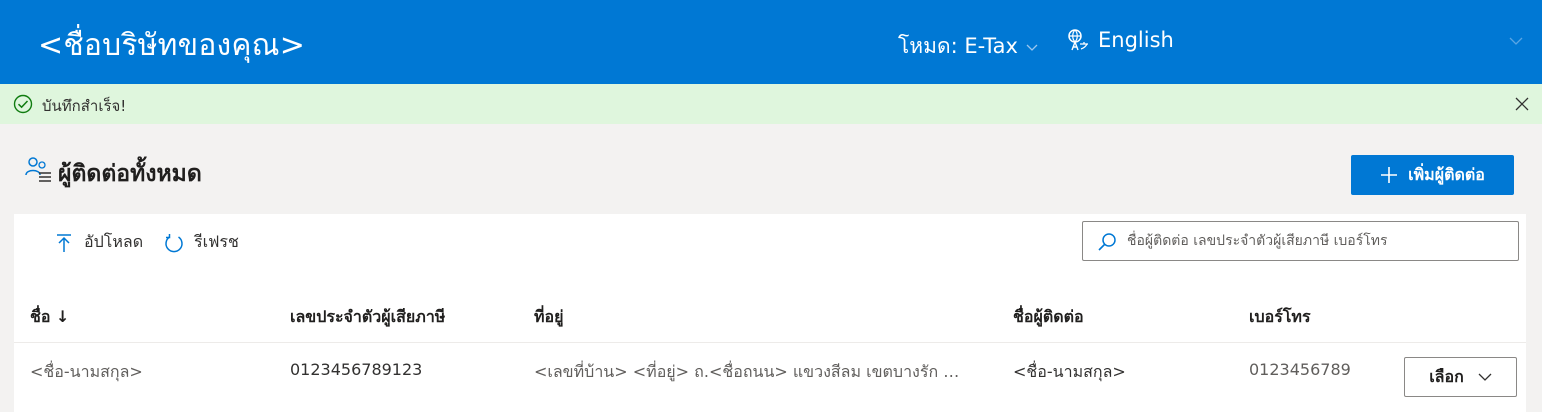  Describe the element at coordinates (356, 369) in the screenshot. I see `cell-tax-id: 0123456789123` at that location.